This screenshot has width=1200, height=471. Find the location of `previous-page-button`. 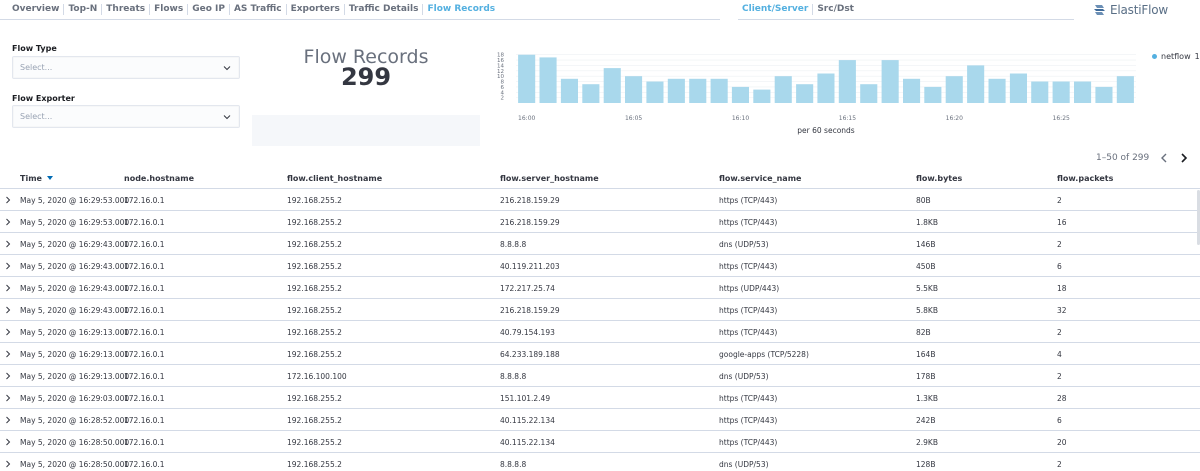

previous-page-button is located at coordinates (1164, 158).